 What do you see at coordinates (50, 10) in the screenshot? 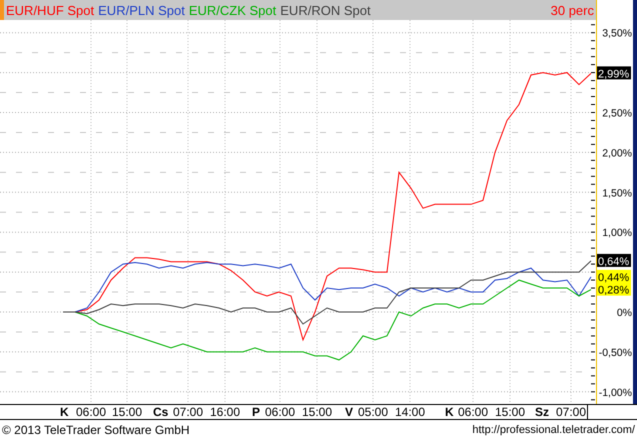
I see `legend-label: EUR/HUF Spot` at bounding box center [50, 10].